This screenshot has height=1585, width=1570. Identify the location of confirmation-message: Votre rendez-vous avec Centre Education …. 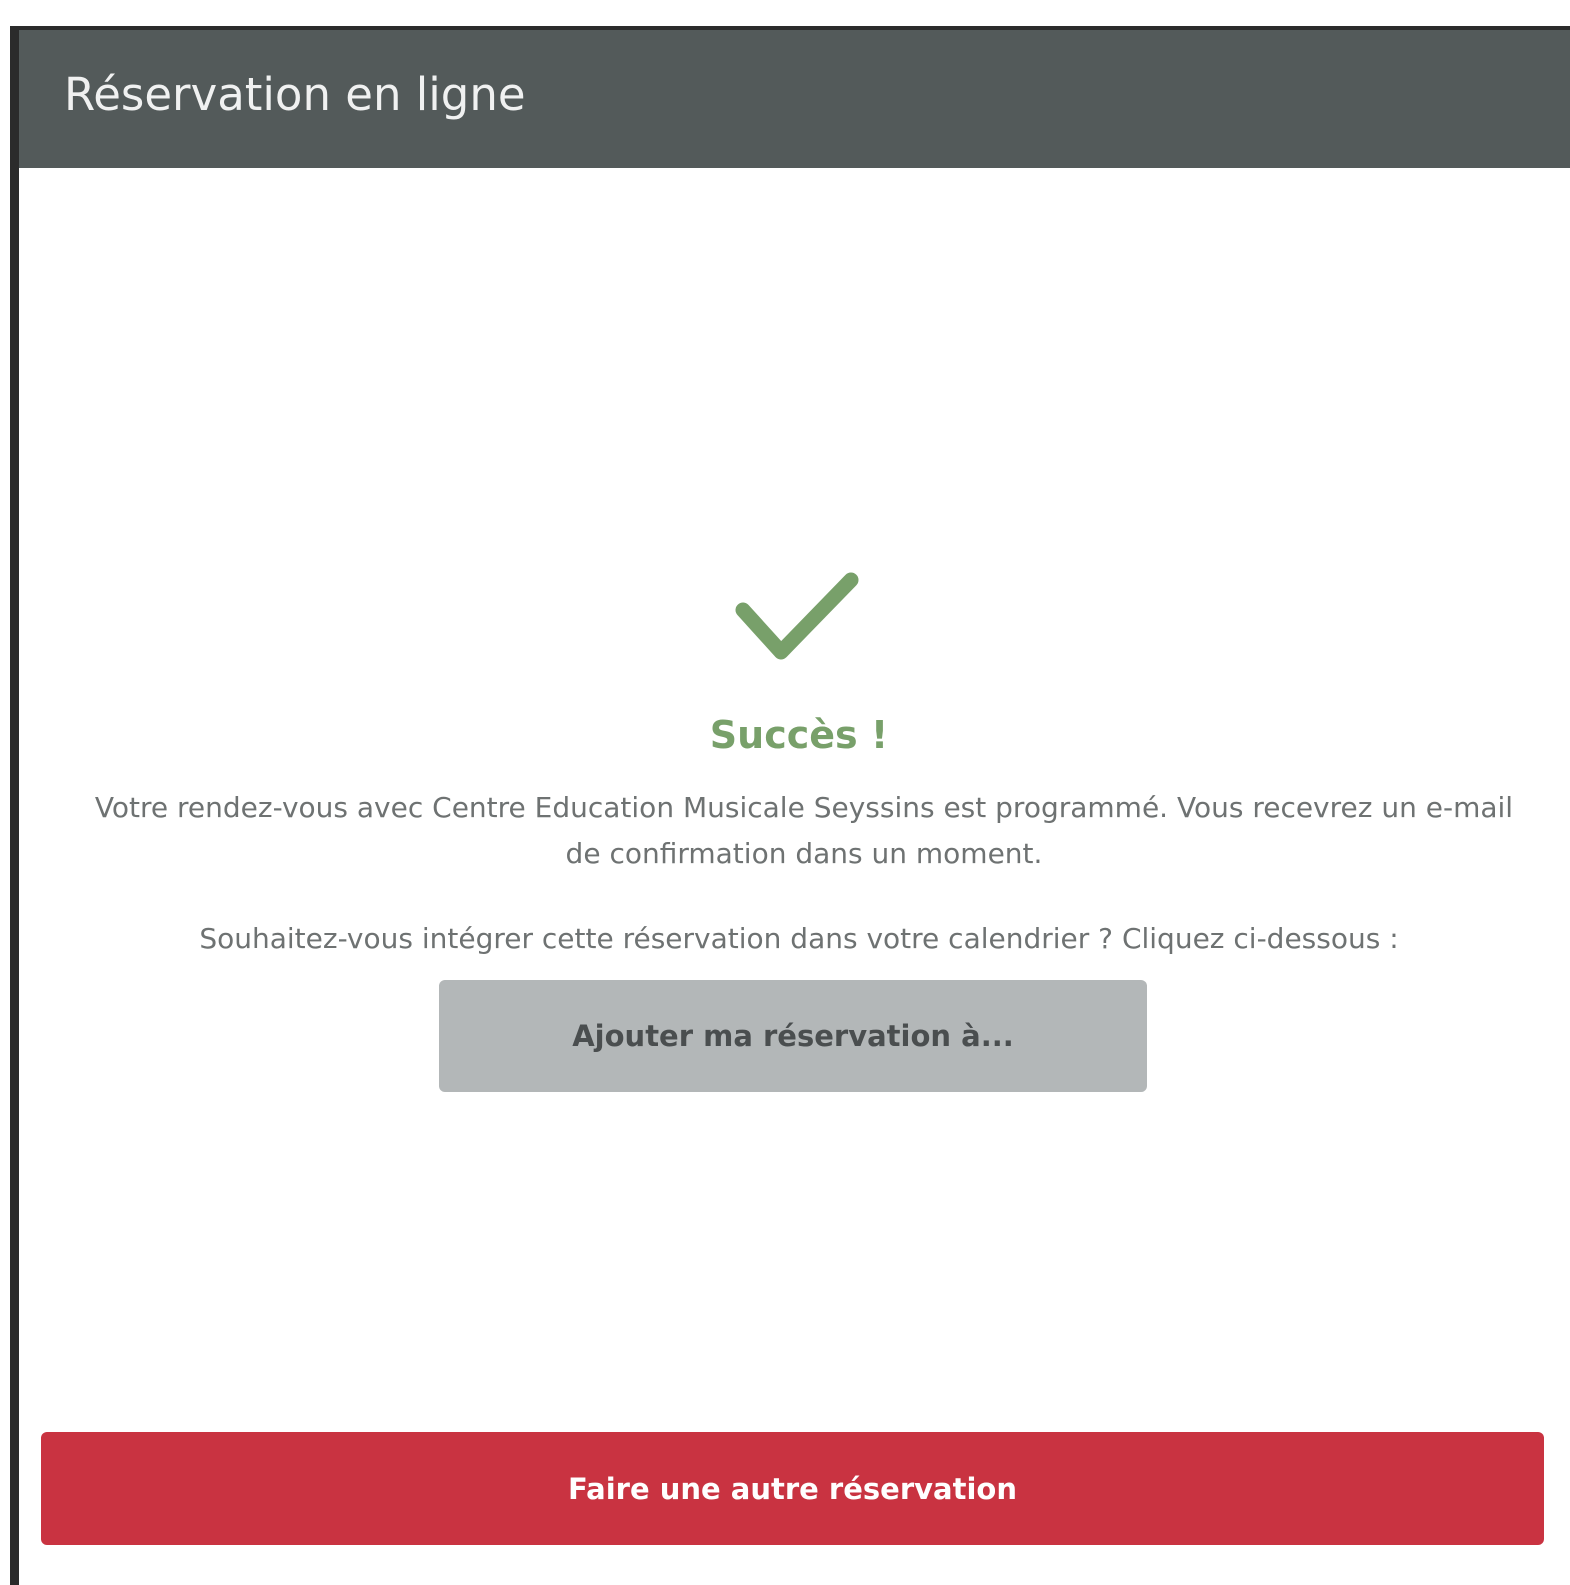
(804, 830).